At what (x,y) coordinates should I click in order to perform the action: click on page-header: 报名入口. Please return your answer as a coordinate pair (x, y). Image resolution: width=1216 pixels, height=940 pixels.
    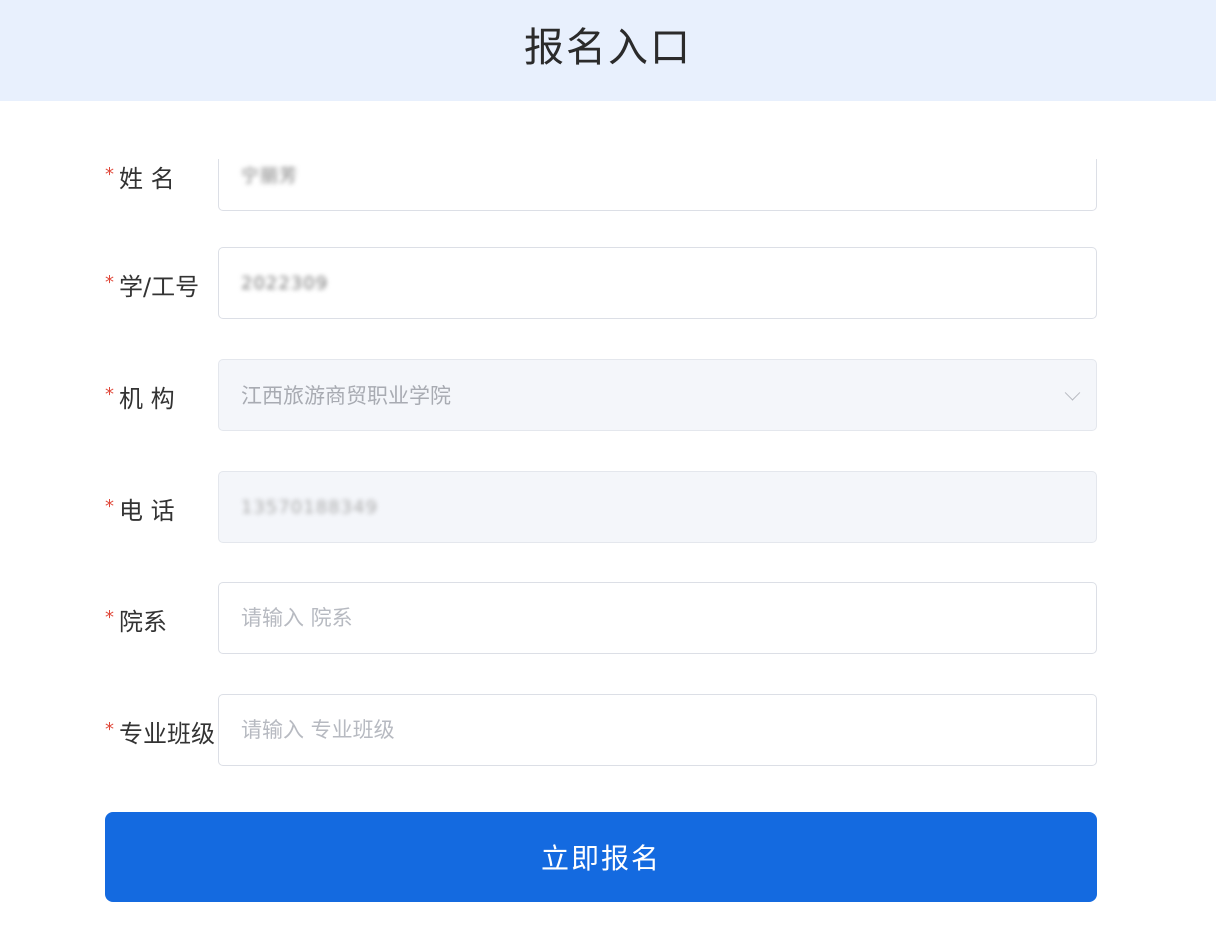
    Looking at the image, I should click on (608, 50).